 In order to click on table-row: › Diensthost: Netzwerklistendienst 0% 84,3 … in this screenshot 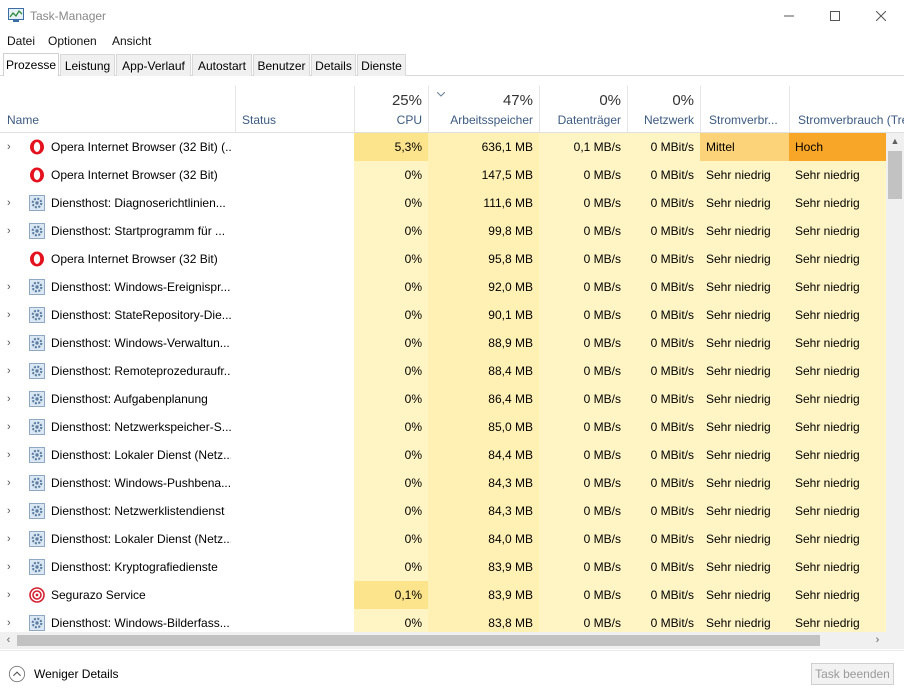, I will do `click(443, 511)`.